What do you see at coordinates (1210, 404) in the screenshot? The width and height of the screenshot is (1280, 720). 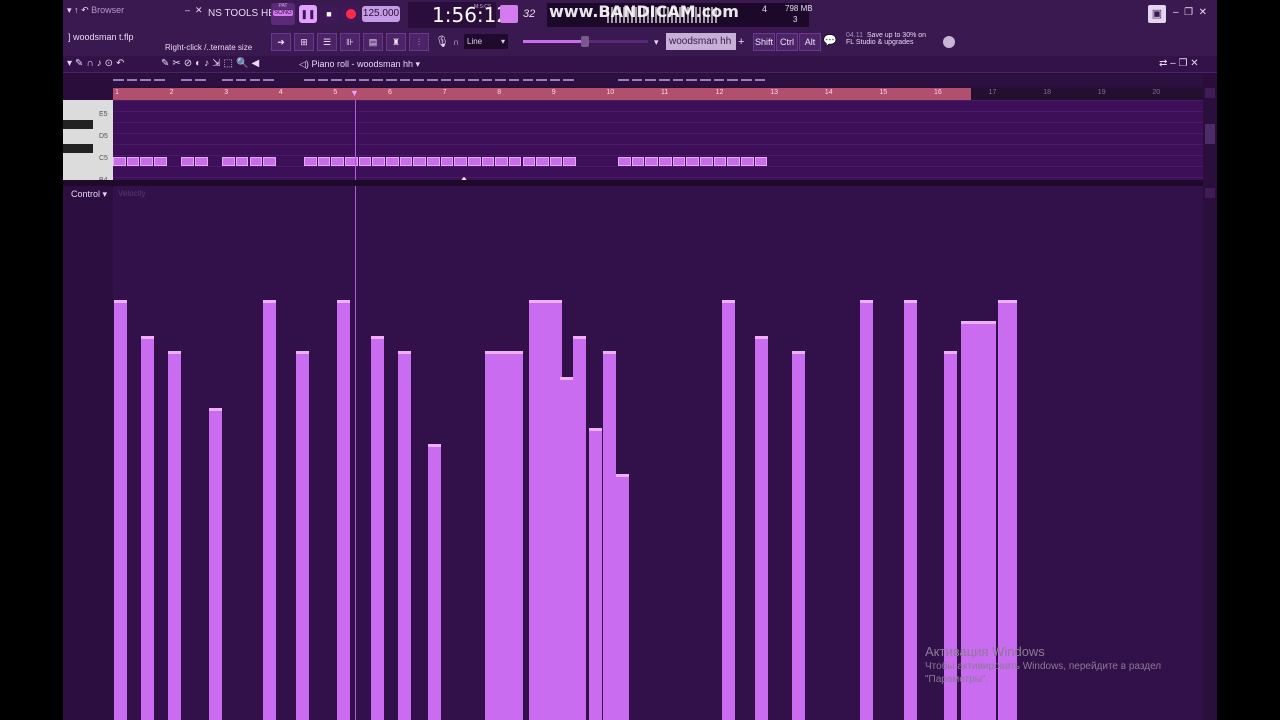 I see `vertical-scrollbar` at bounding box center [1210, 404].